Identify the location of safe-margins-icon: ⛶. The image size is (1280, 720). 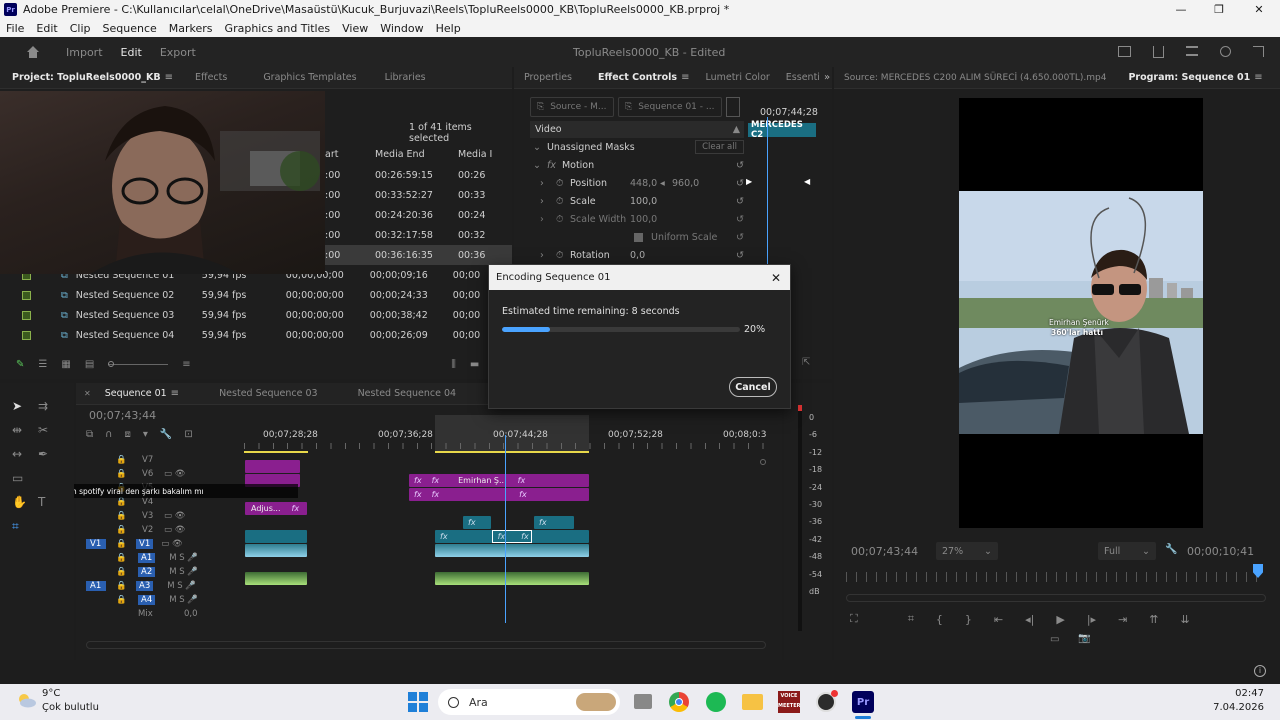
(854, 619).